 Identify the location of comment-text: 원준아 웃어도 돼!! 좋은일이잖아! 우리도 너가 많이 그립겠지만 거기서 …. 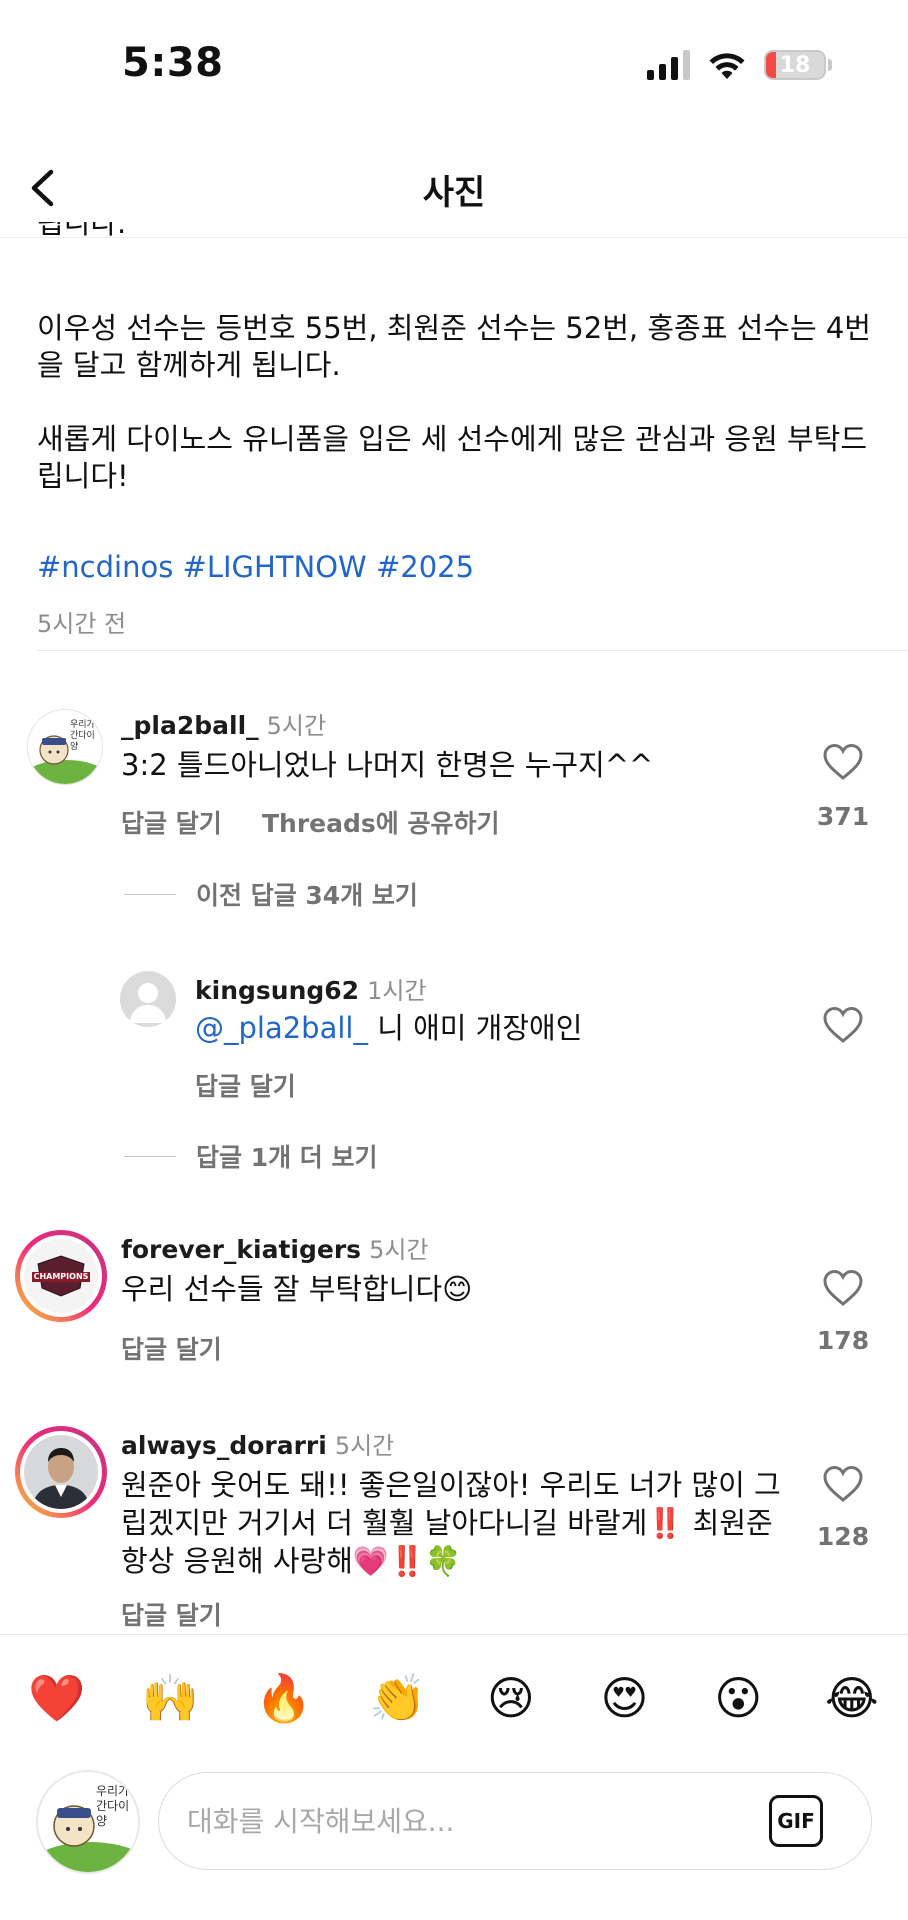
(451, 1523).